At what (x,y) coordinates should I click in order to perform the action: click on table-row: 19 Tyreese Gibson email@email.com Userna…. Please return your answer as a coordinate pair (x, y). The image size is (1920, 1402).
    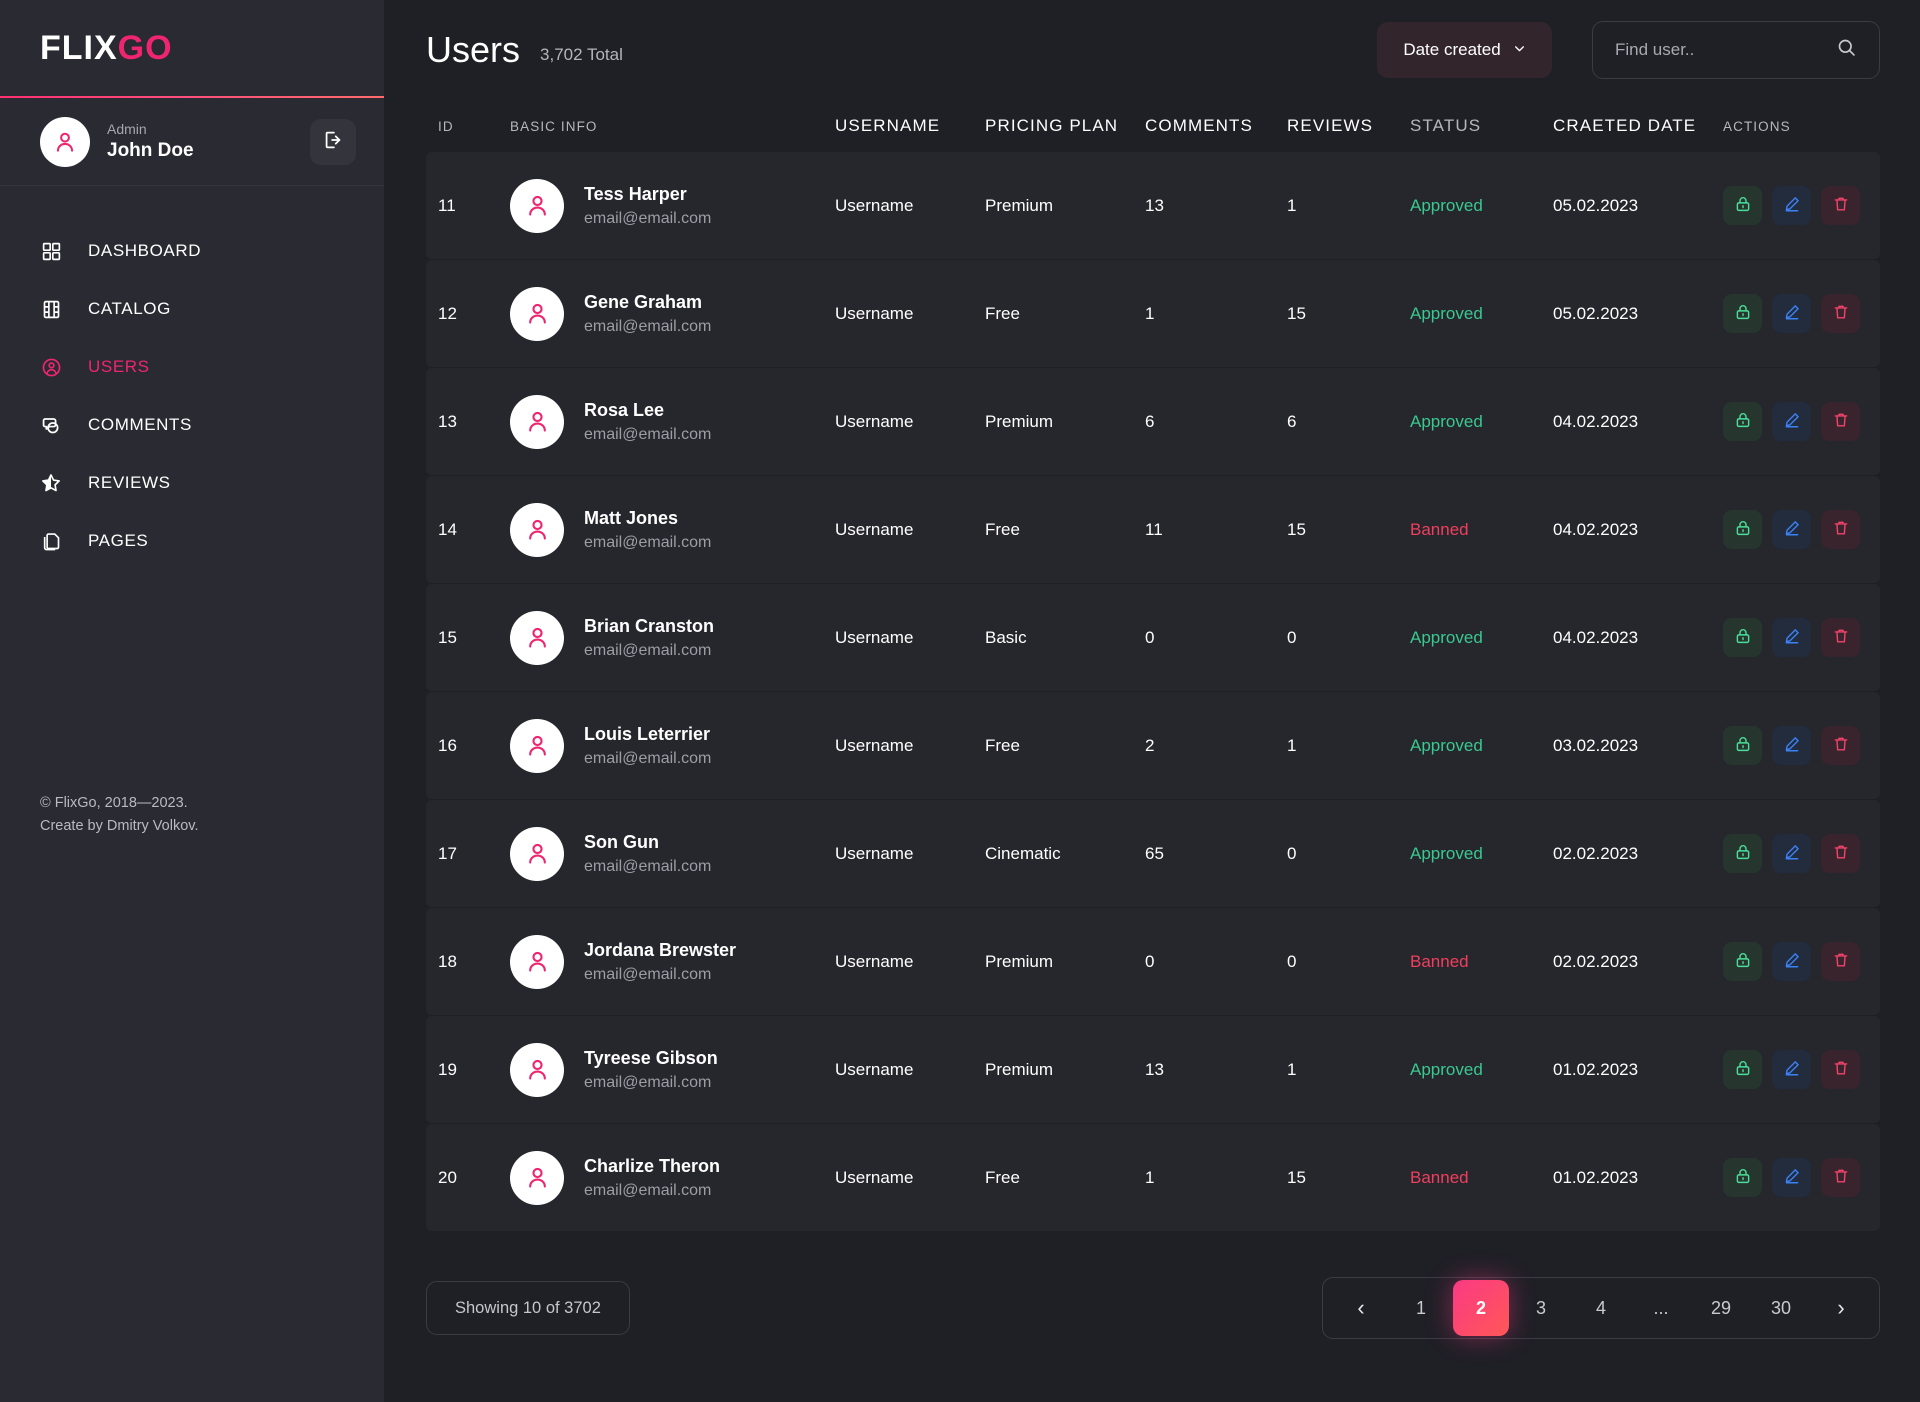
    Looking at the image, I should click on (1153, 1069).